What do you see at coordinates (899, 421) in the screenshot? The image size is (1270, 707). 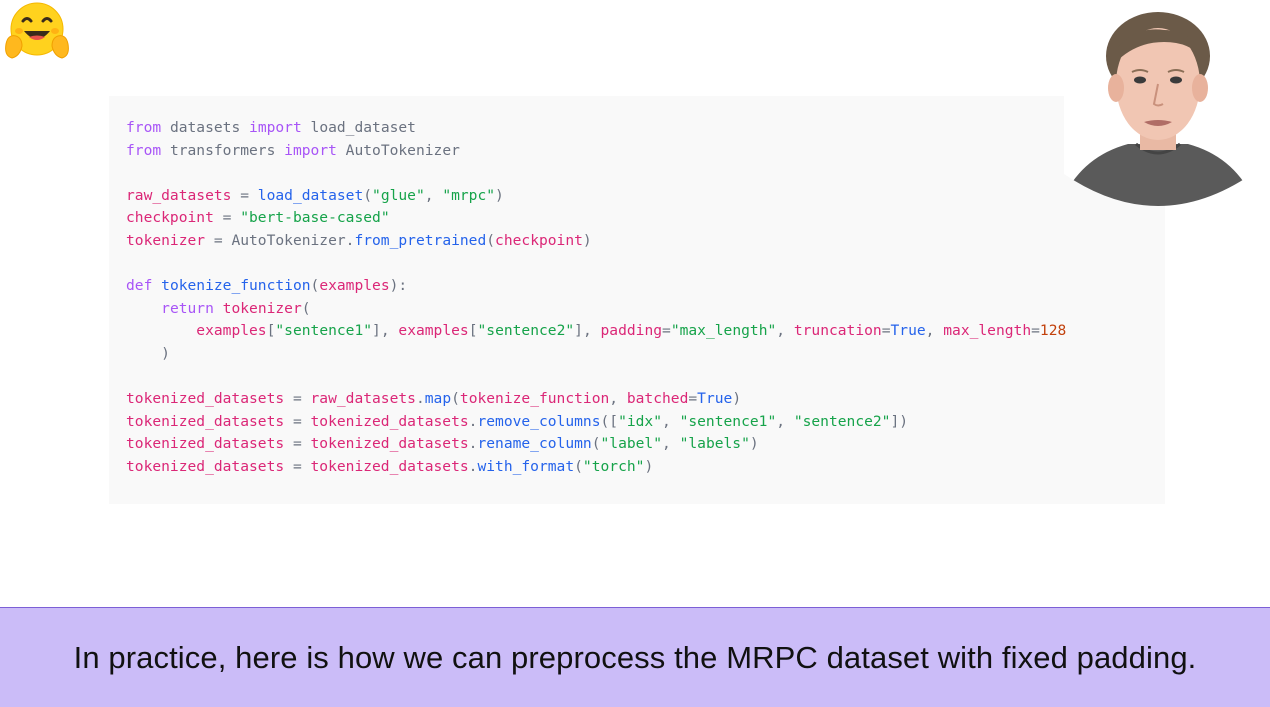 I see `code-token: ])` at bounding box center [899, 421].